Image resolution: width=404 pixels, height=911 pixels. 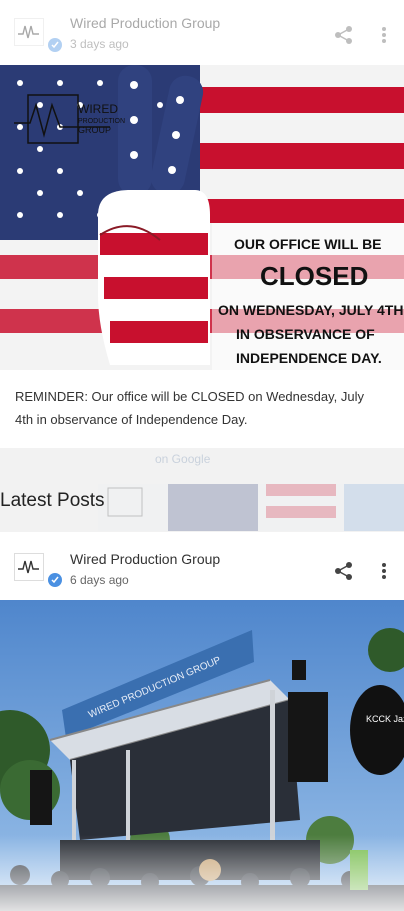 What do you see at coordinates (52, 500) in the screenshot?
I see `section-title: Latest Posts` at bounding box center [52, 500].